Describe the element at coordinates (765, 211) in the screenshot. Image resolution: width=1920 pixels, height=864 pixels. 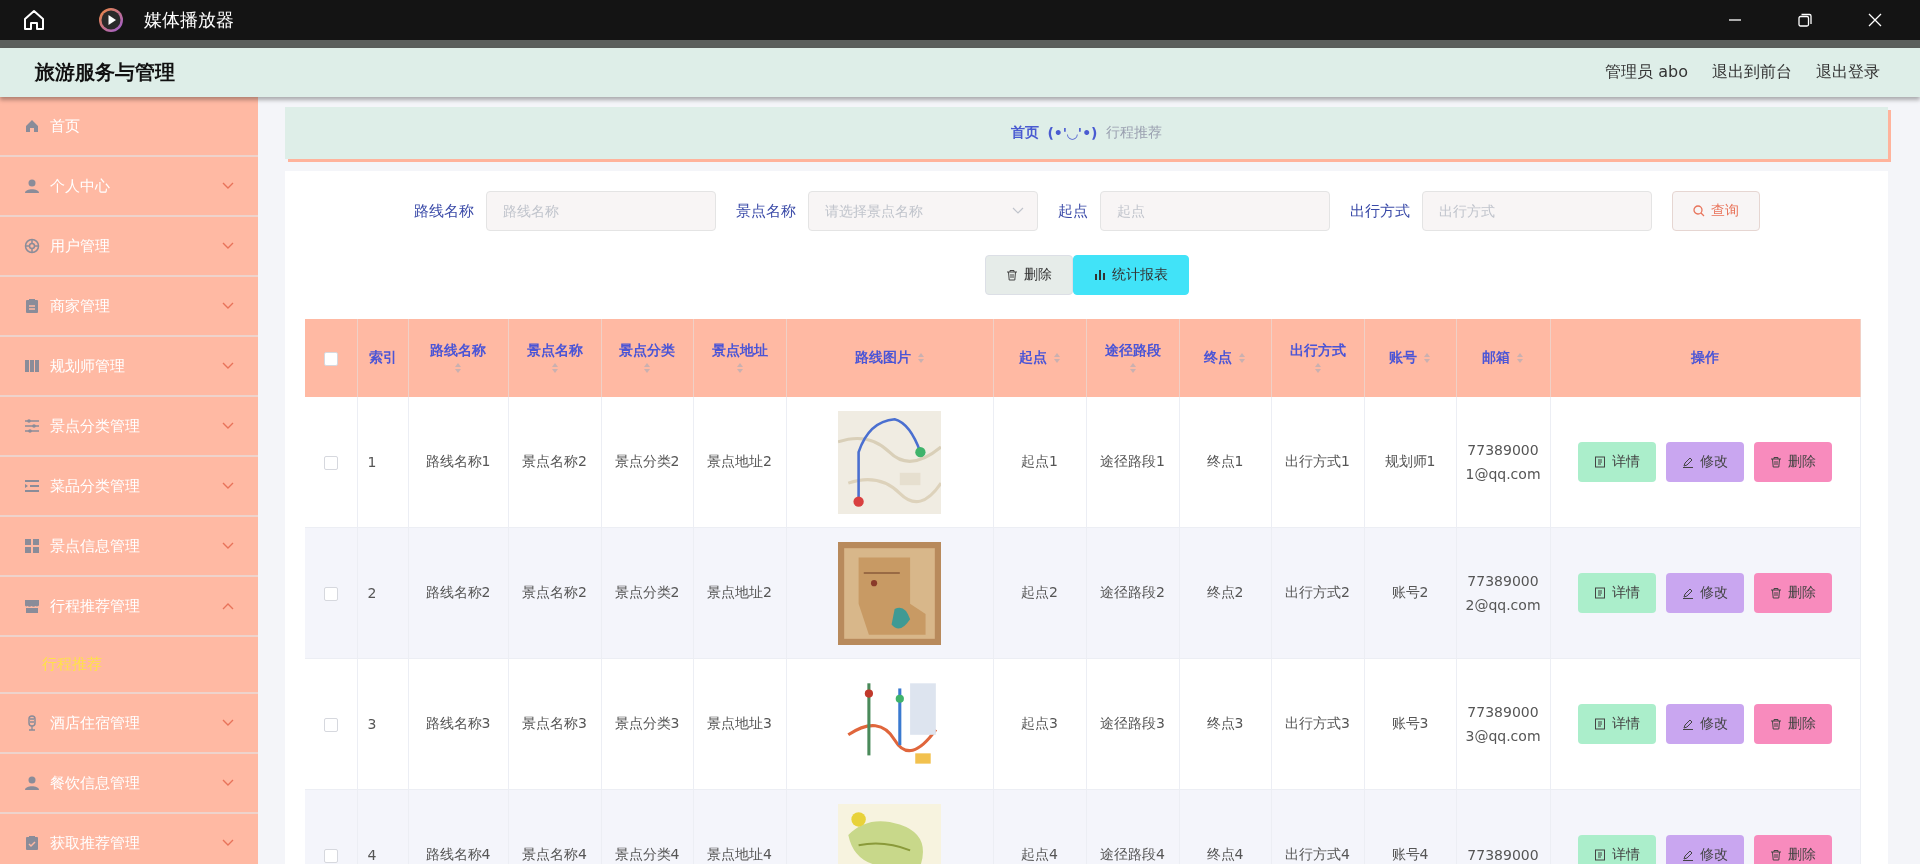
I see `field-label: 景点名称` at that location.